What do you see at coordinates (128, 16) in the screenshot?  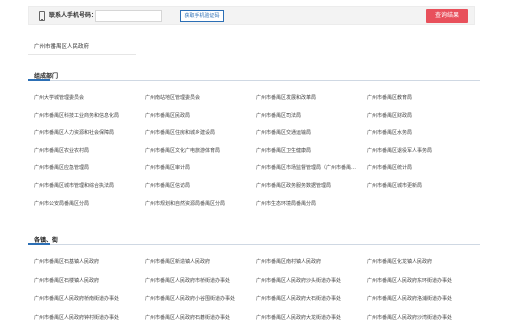 I see `phone-input` at bounding box center [128, 16].